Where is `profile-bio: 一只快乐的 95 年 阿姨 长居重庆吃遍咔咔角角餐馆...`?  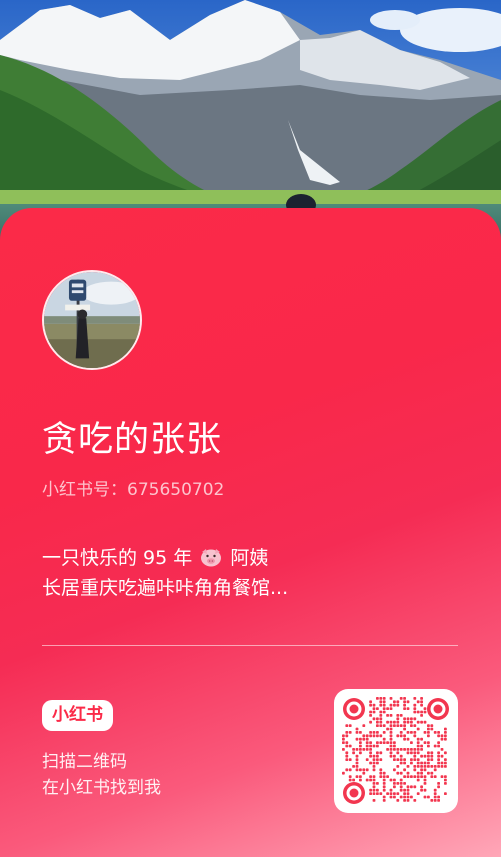 profile-bio: 一只快乐的 95 年 阿姨 长居重庆吃遍咔咔角角餐馆... is located at coordinates (165, 573).